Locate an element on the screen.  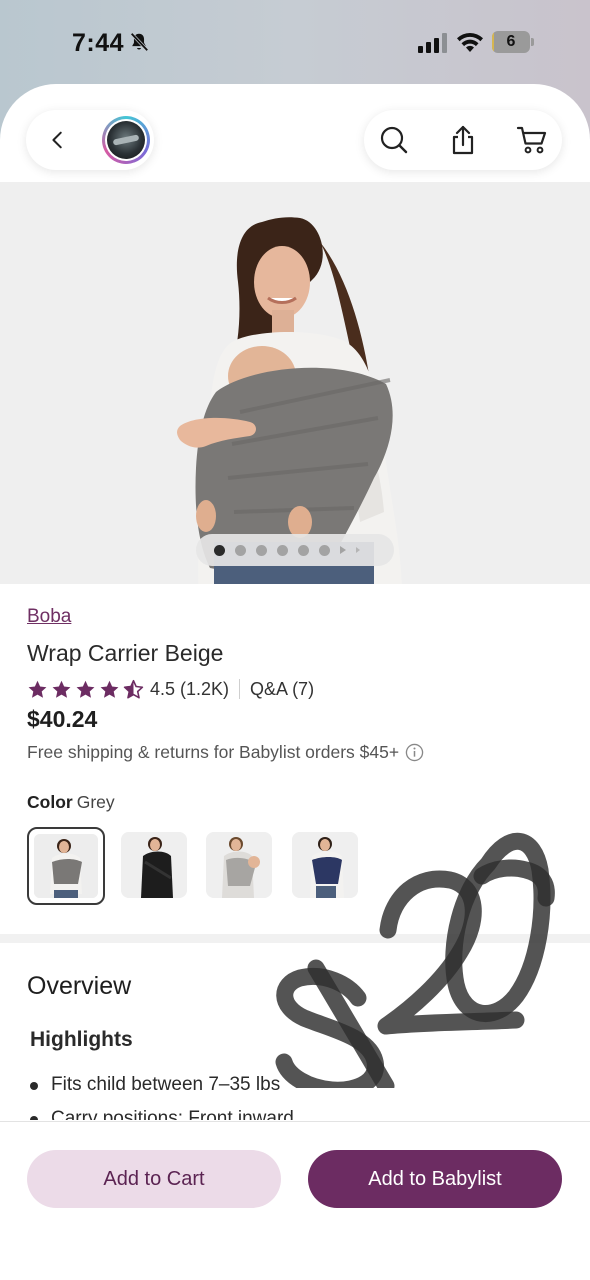
nav-left-group is located at coordinates (90, 140).